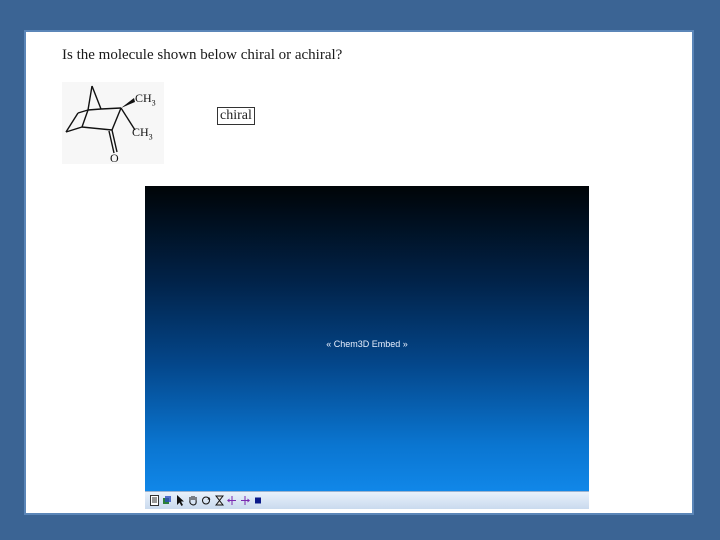 The image size is (720, 540). Describe the element at coordinates (113, 123) in the screenshot. I see `molecule-structure: CH3 CH3 O` at that location.